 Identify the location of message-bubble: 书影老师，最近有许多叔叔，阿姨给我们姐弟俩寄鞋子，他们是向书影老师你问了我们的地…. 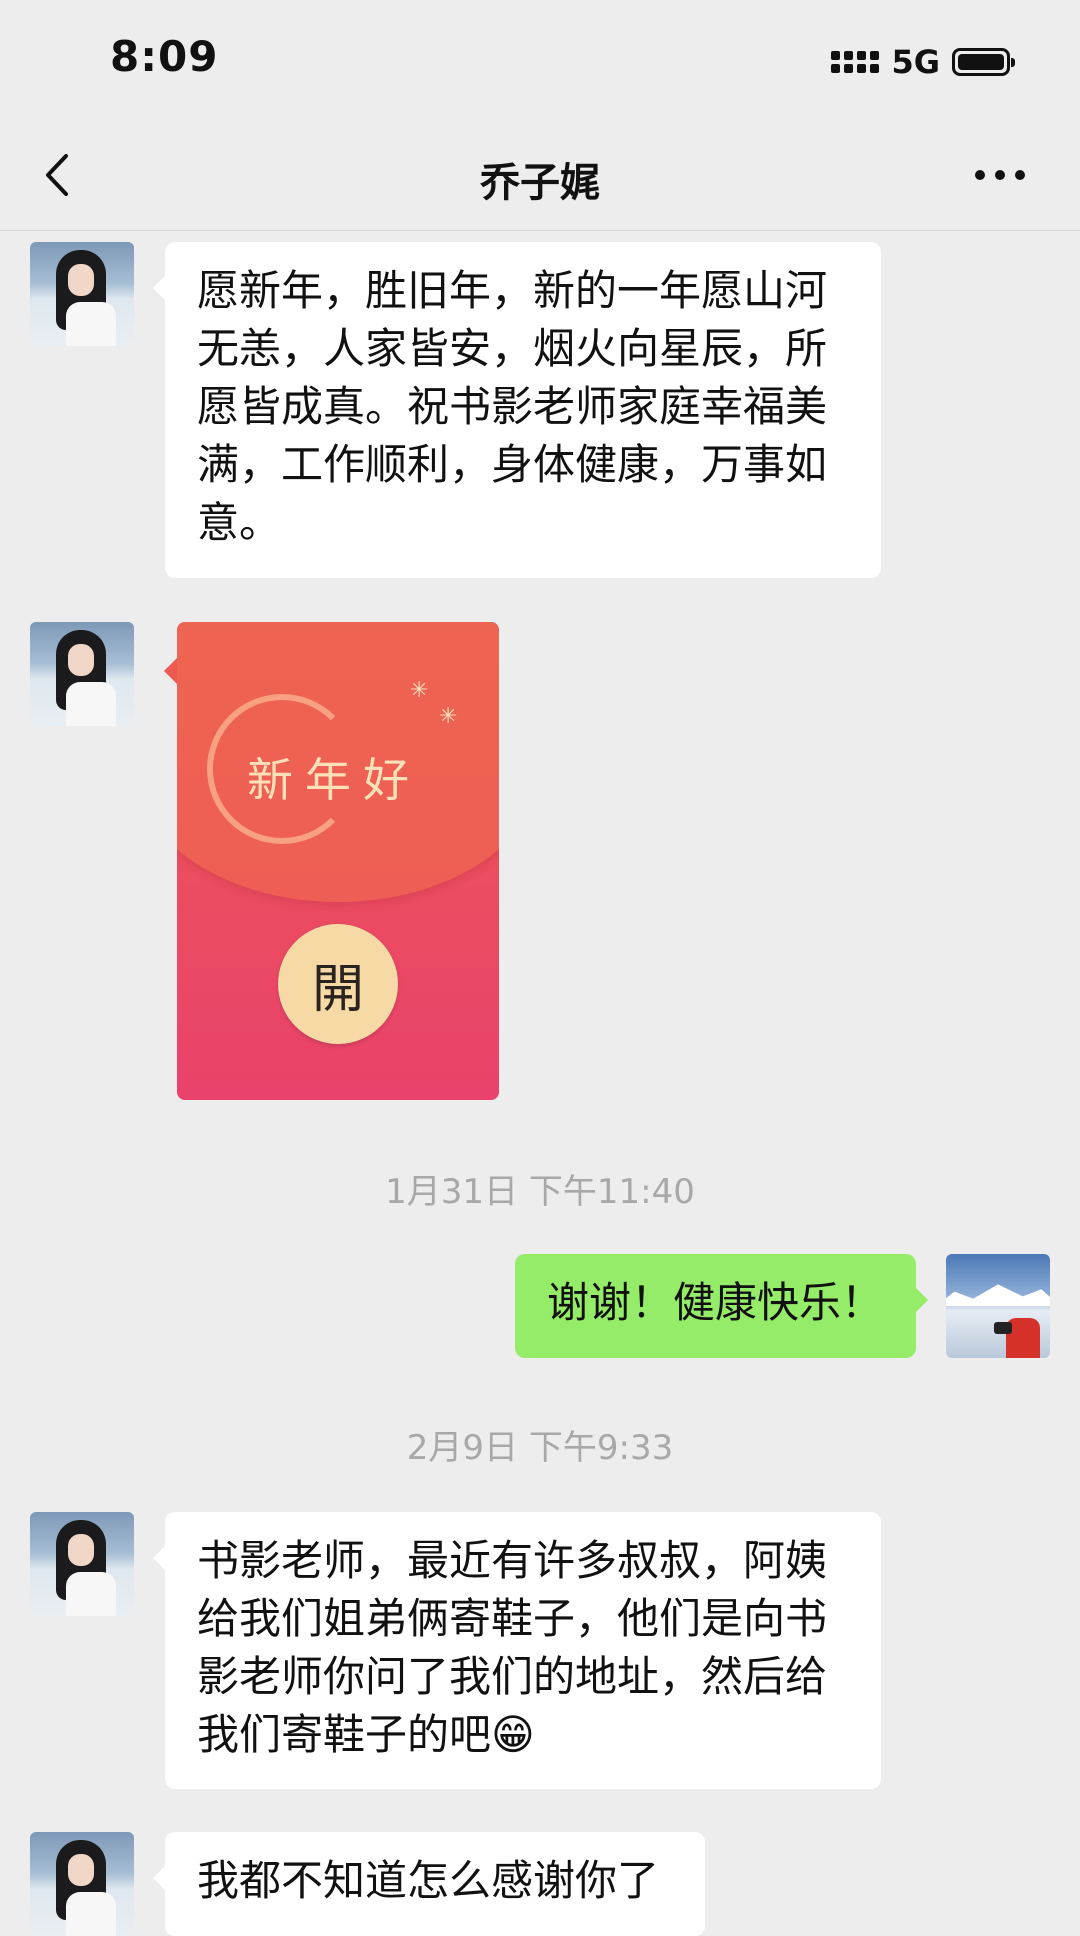
(517, 1650).